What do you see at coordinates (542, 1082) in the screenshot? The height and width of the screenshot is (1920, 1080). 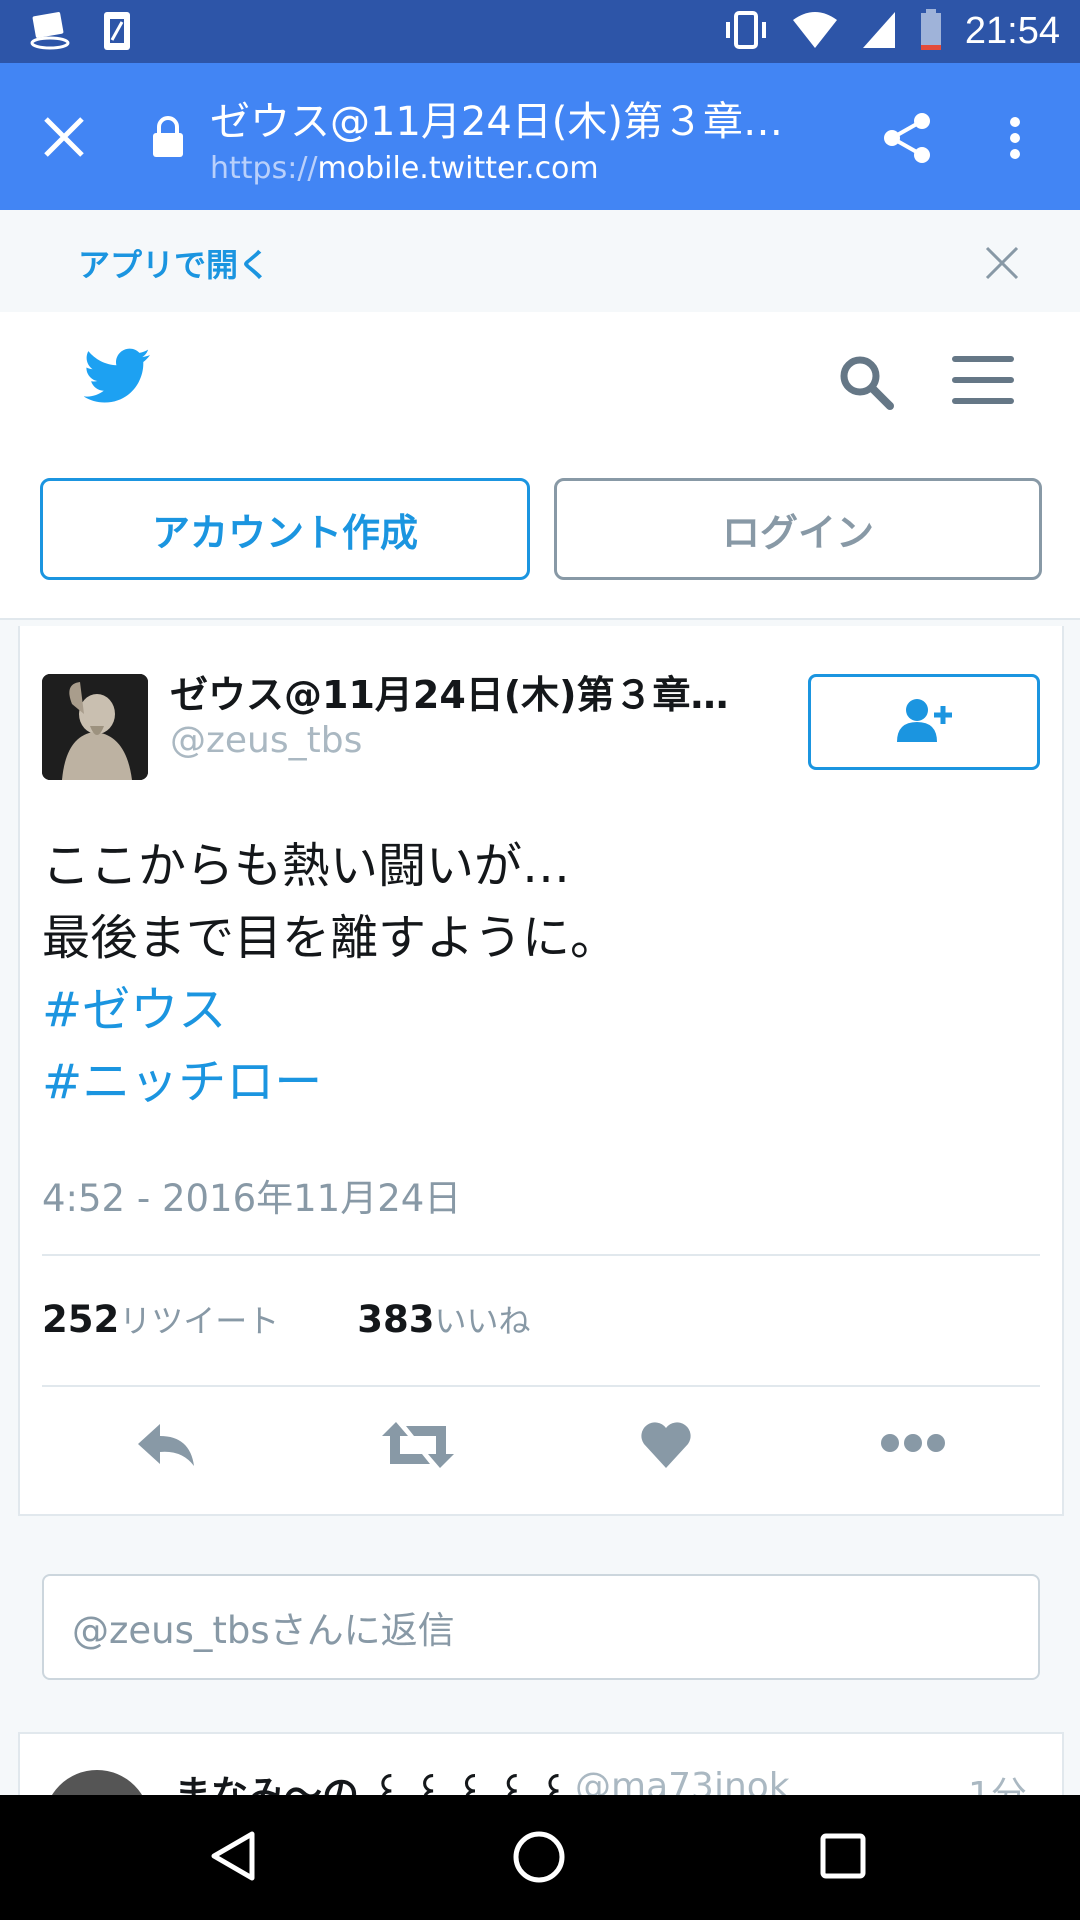 I see `hashtag-link: #ニッチロー` at bounding box center [542, 1082].